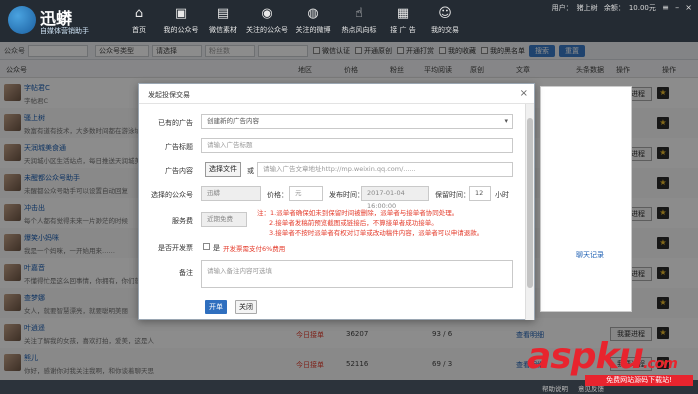  What do you see at coordinates (179, 171) in the screenshot?
I see `ad-content-label: 广告内容` at bounding box center [179, 171].